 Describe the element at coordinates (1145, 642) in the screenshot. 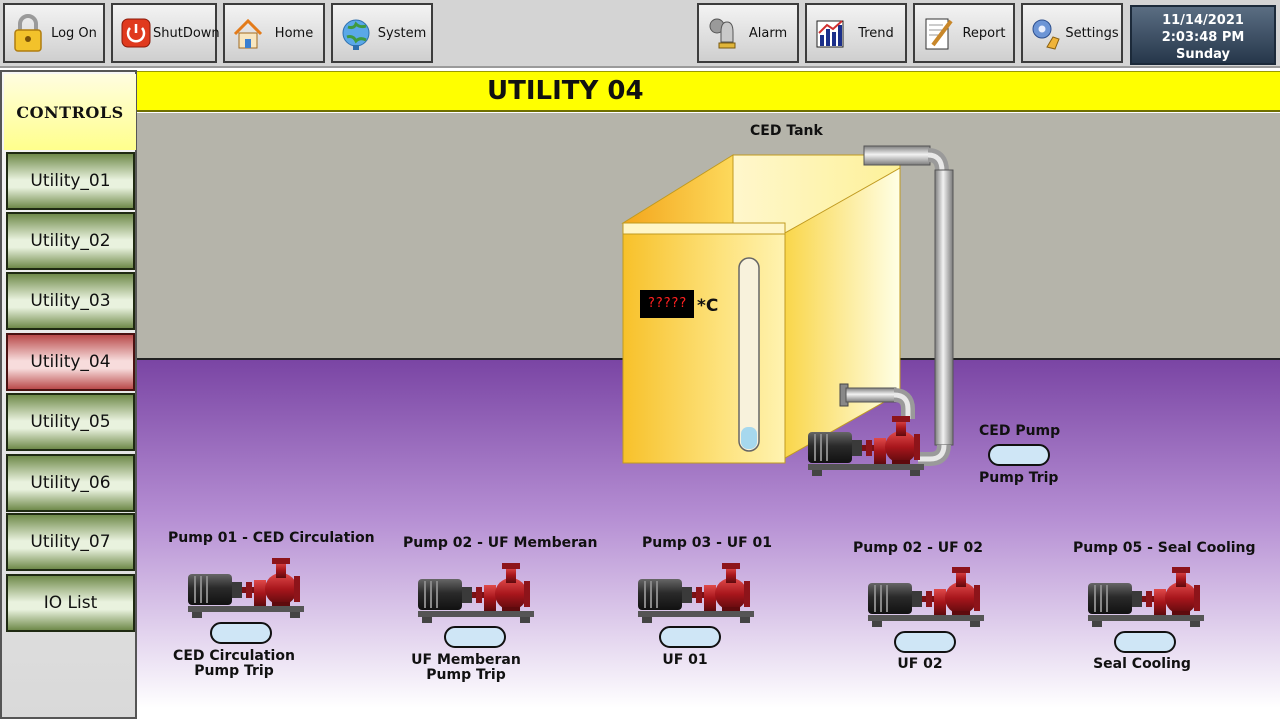

I see `pump-05-status-indicator` at that location.